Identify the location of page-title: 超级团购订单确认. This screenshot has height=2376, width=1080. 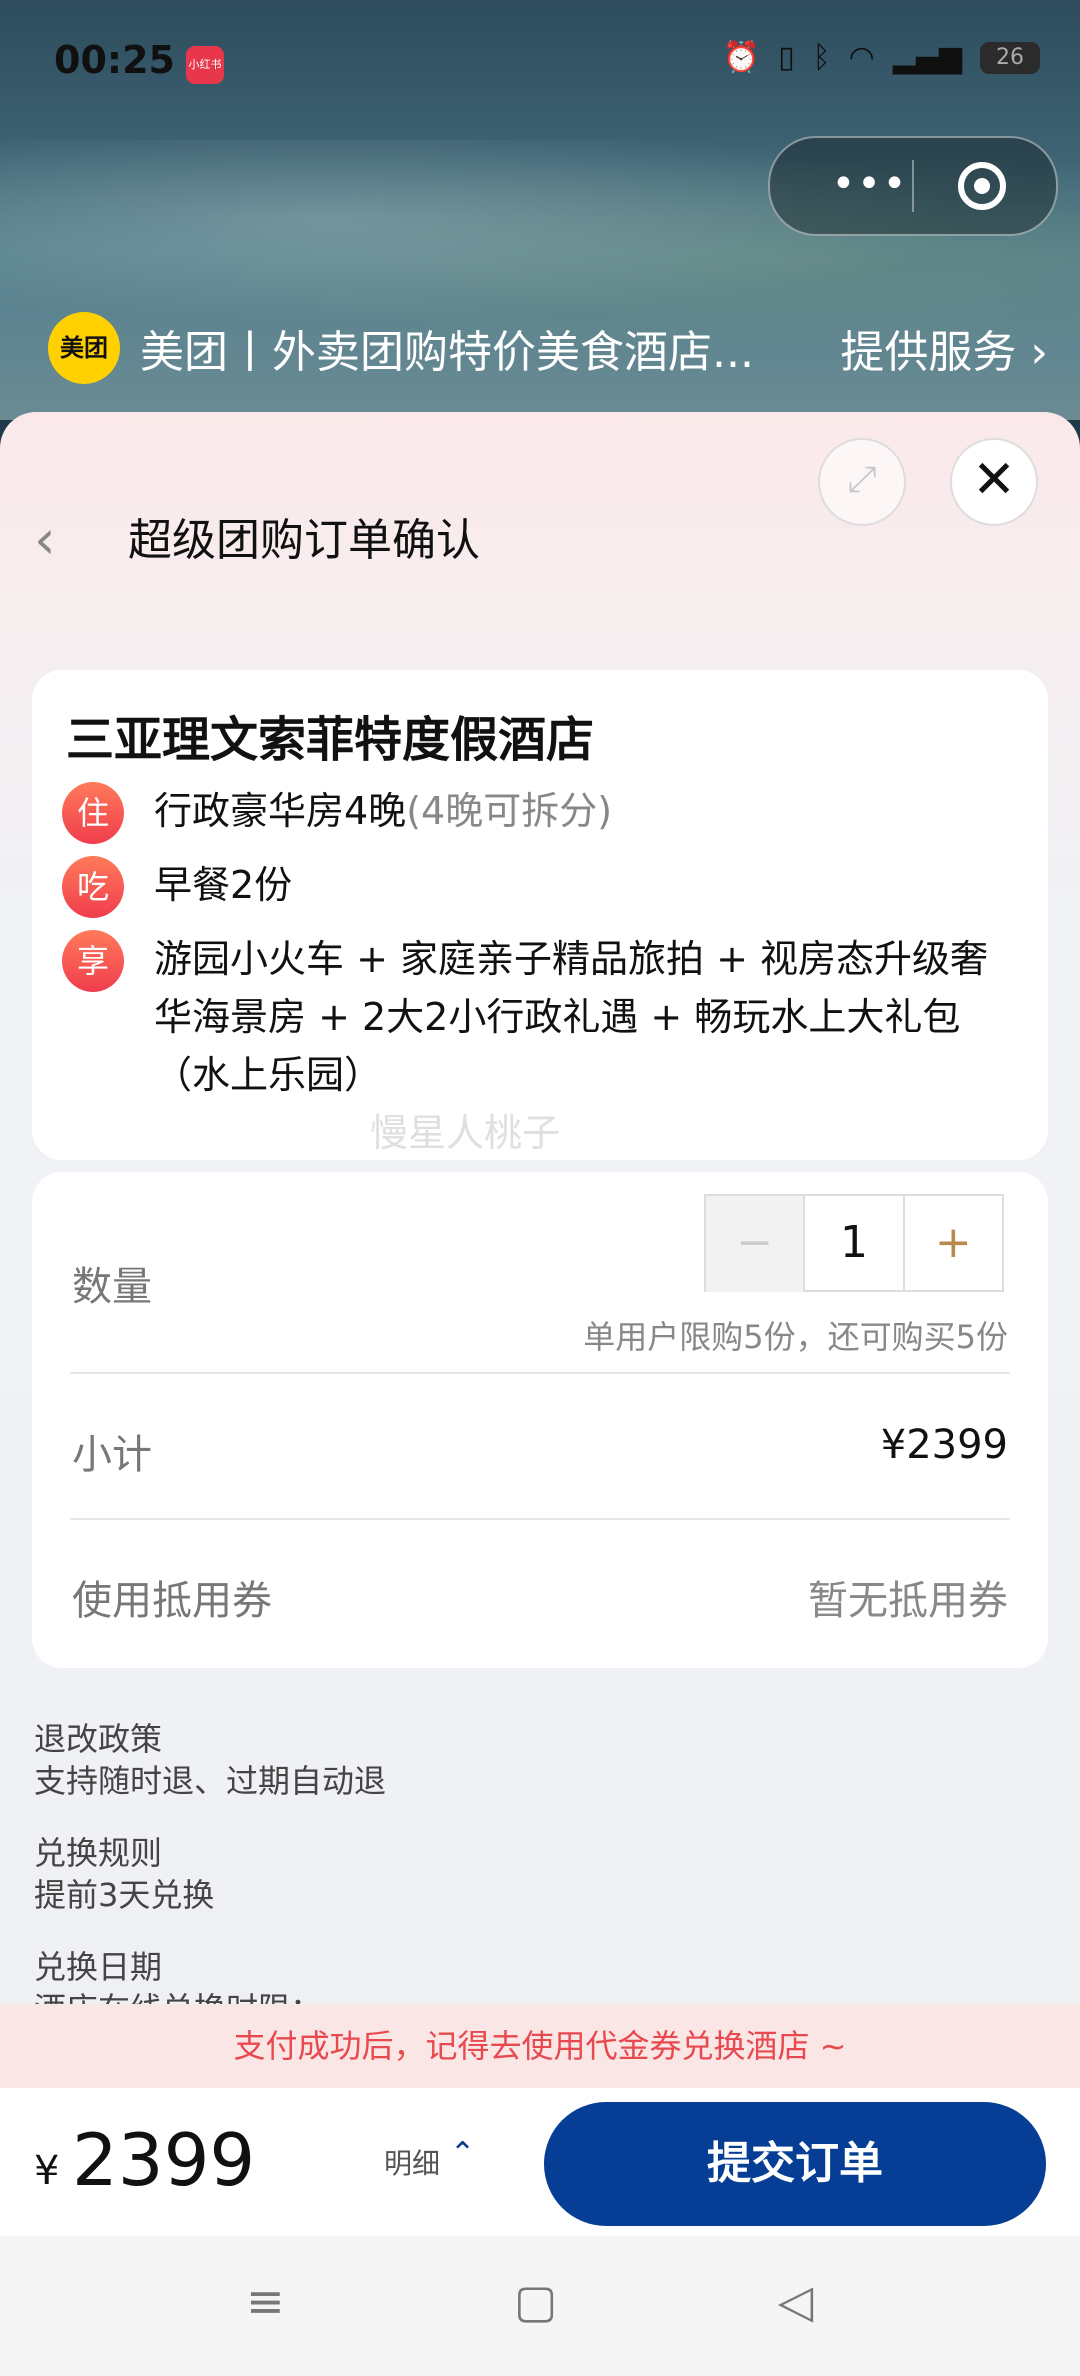
(304, 540).